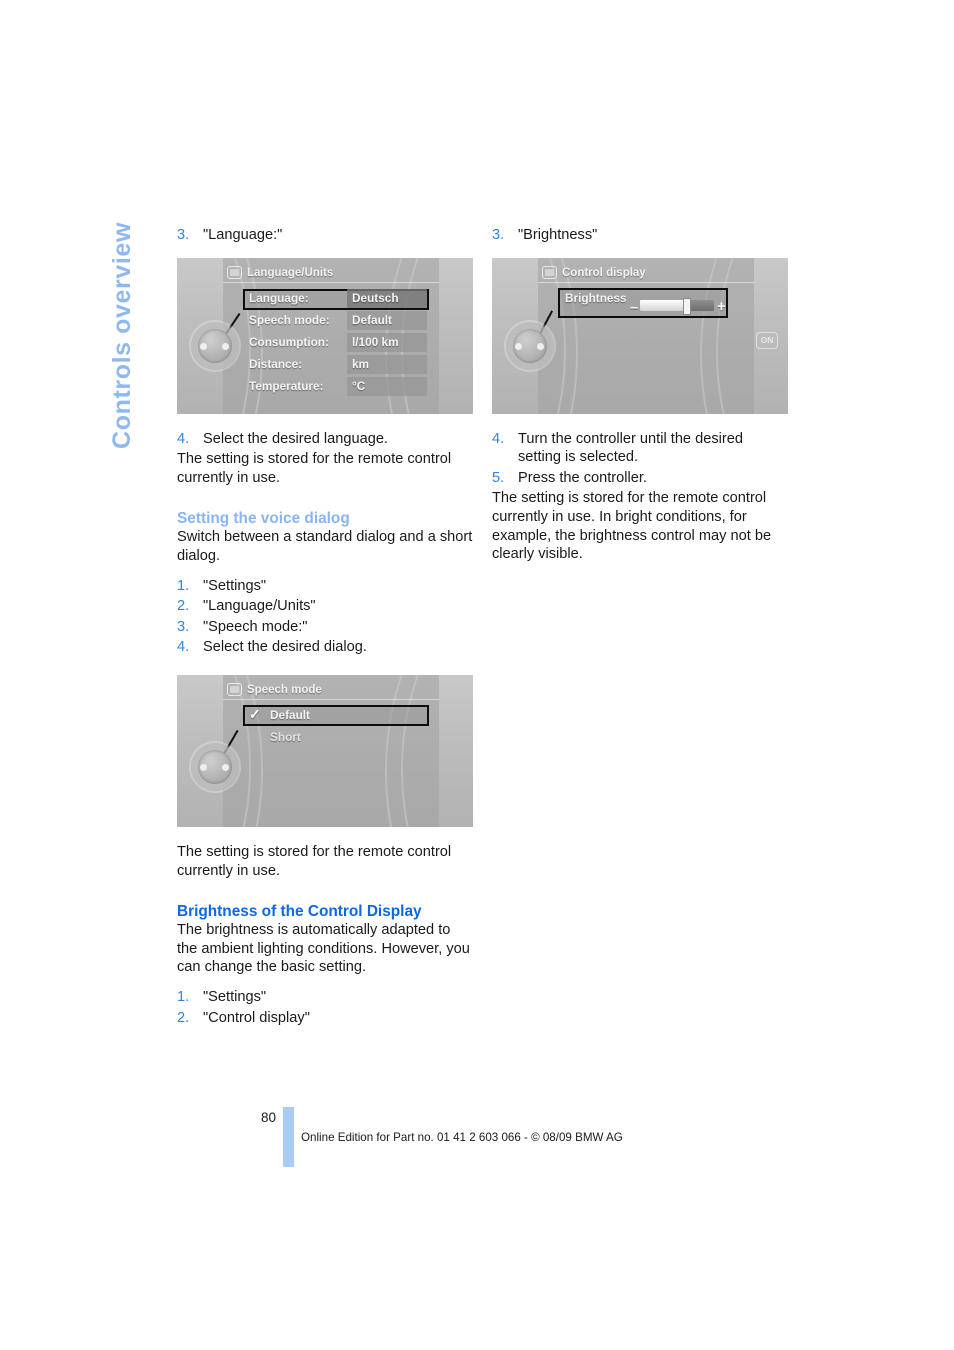  What do you see at coordinates (558, 235) in the screenshot?
I see `list-text: "Brightness"` at bounding box center [558, 235].